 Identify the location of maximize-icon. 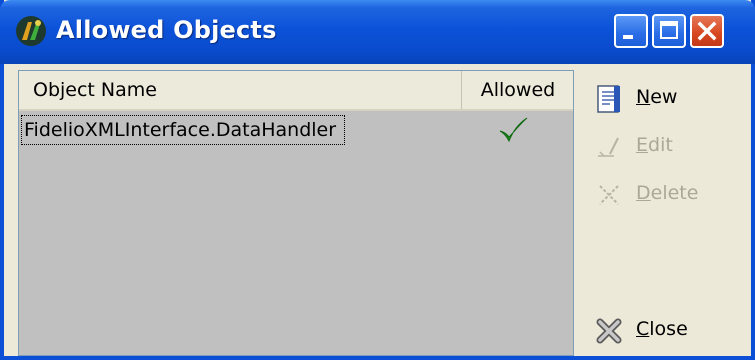
(669, 30).